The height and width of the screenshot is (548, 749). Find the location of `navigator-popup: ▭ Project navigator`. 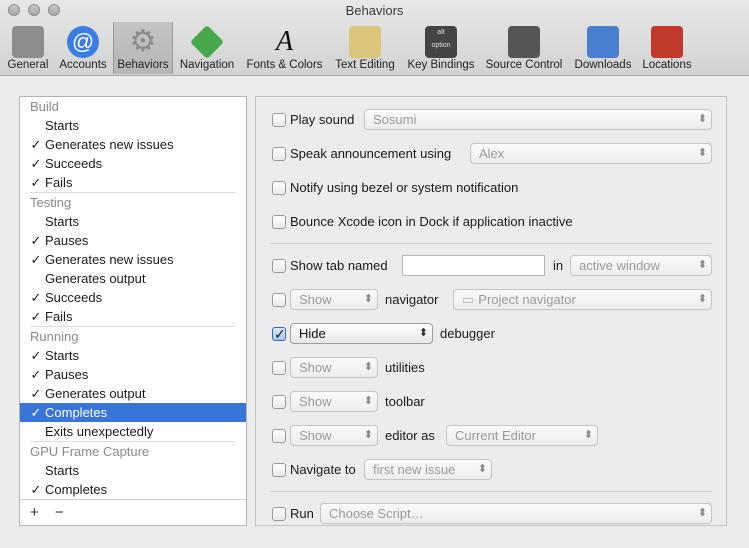

navigator-popup: ▭ Project navigator is located at coordinates (582, 299).